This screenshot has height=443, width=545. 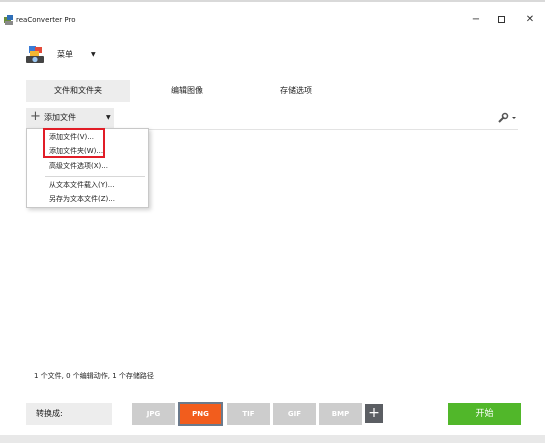 I want to click on format-gif-button: GIF, so click(x=294, y=414).